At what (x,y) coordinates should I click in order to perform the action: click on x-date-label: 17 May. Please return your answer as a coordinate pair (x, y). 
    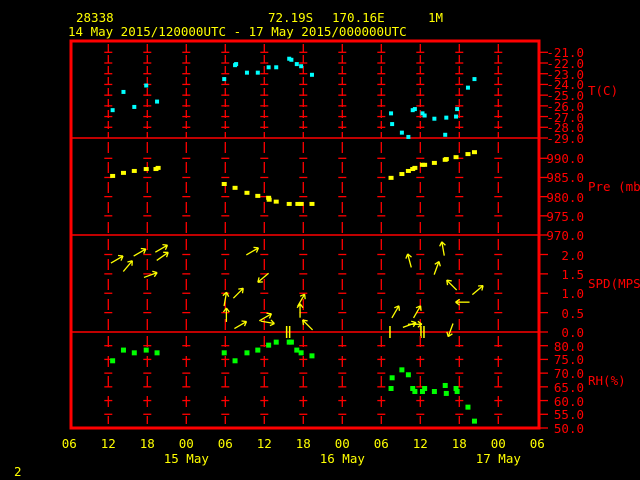
    Looking at the image, I should click on (498, 458).